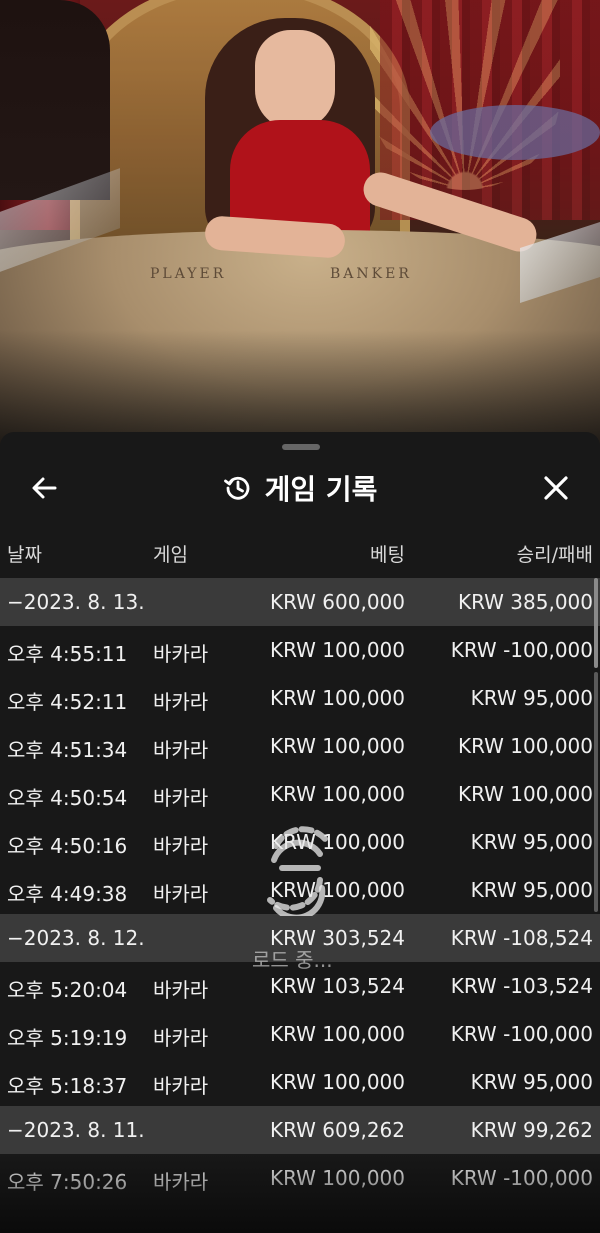 The image size is (600, 1233). I want to click on history-row: 오후 4:50:54 바카라 KRW 100,000 KRW 100,000, so click(300, 794).